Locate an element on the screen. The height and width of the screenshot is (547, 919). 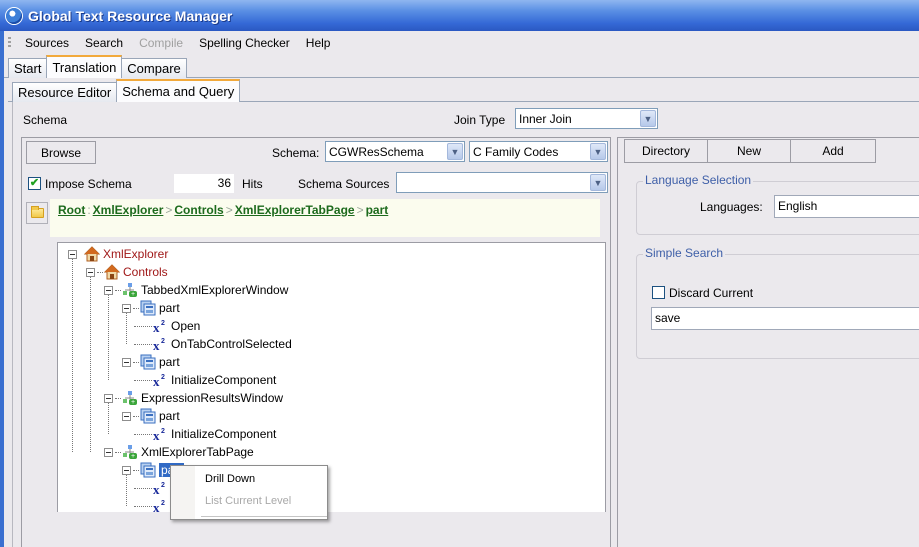
tab-schema-and-query: Schema and Query is located at coordinates (178, 90).